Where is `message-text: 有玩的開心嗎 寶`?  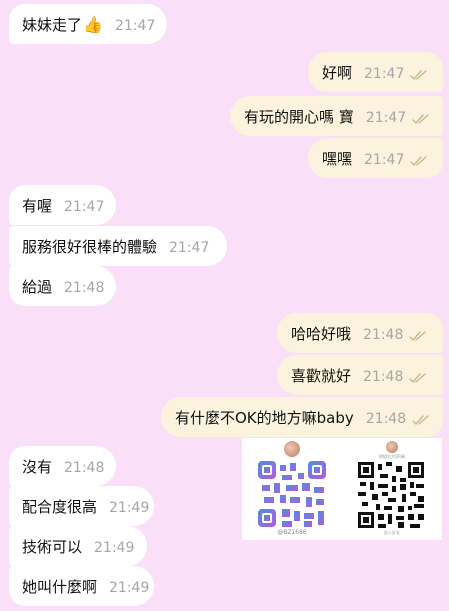 message-text: 有玩的開心嗎 寶 is located at coordinates (299, 116).